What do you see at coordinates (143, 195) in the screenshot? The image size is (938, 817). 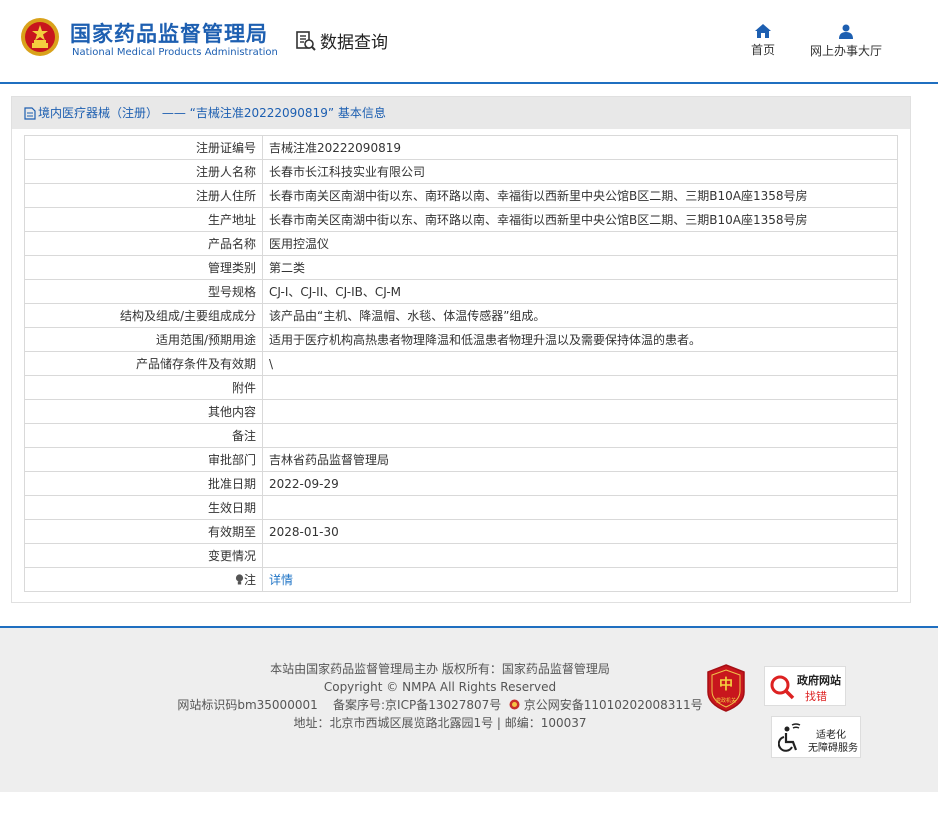 I see `field-label: 注册人住所` at bounding box center [143, 195].